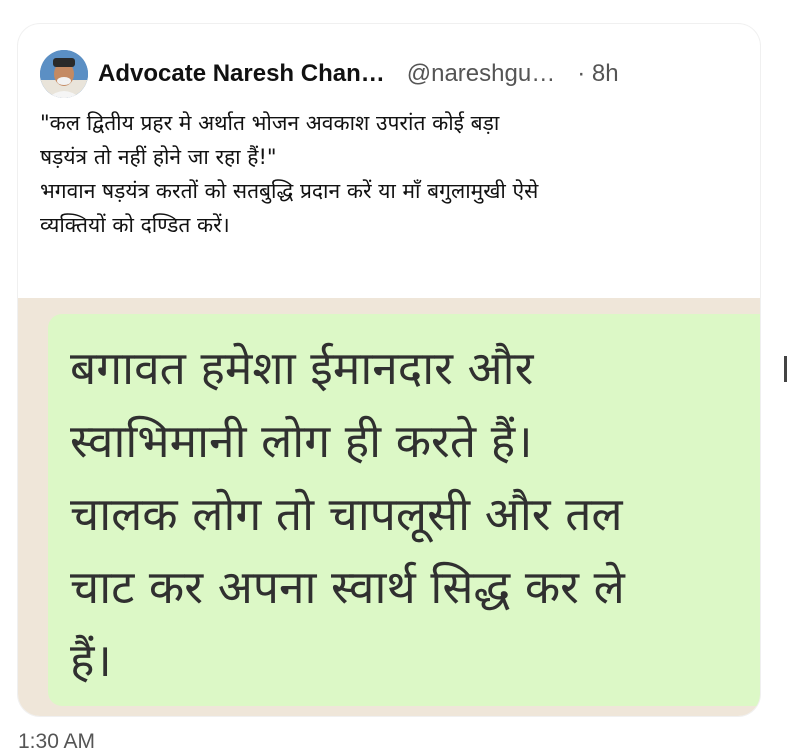  What do you see at coordinates (91, 660) in the screenshot?
I see `message-line: हैं।` at bounding box center [91, 660].